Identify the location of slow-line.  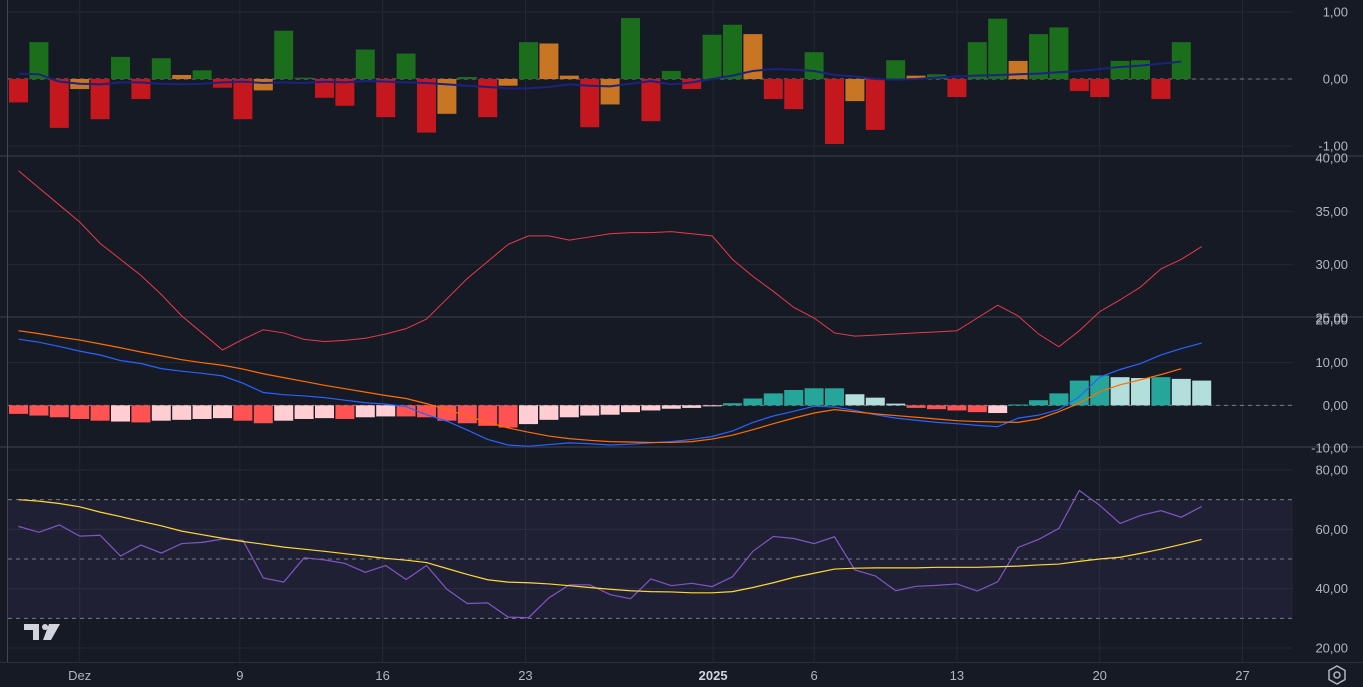
(600, 387).